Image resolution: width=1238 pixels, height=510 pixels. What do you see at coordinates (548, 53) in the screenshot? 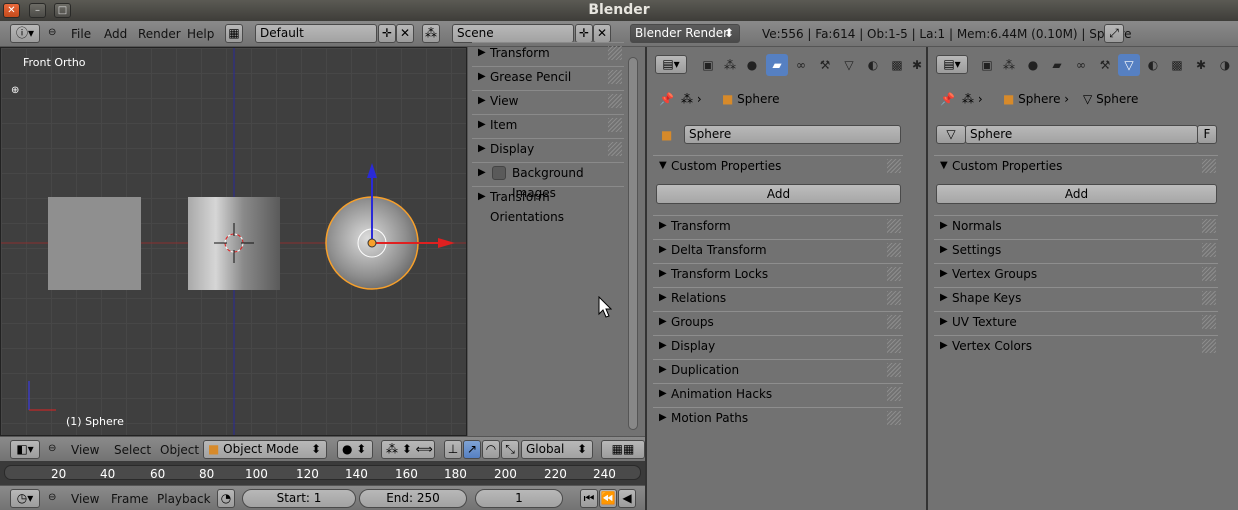
I see `npanel-transform: ▶ Transform` at bounding box center [548, 53].